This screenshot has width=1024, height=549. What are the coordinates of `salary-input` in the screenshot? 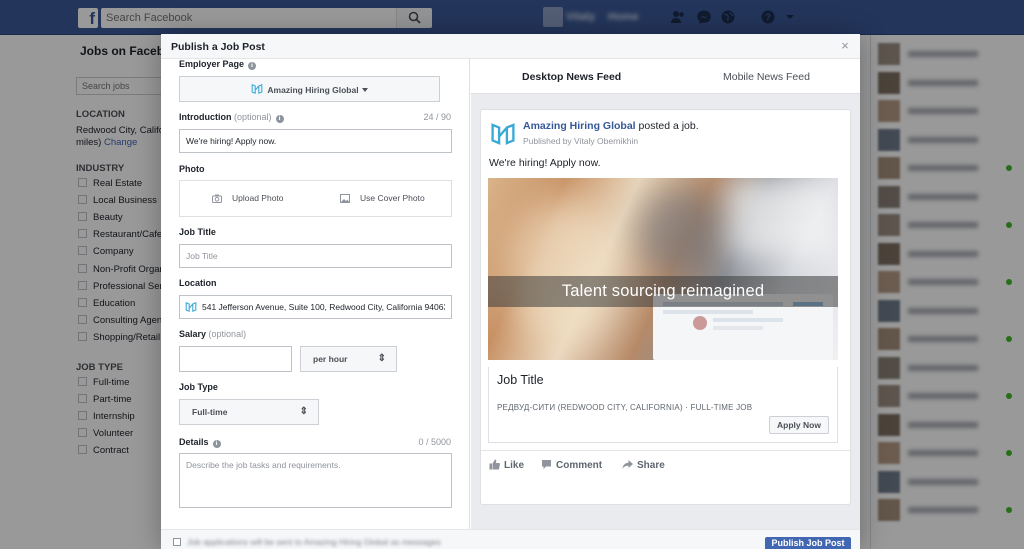 It's located at (235, 359).